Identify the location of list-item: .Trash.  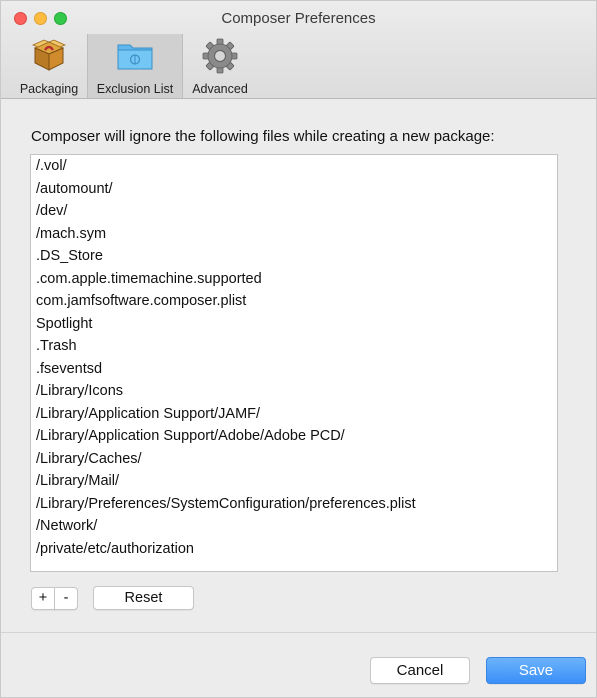
(294, 346).